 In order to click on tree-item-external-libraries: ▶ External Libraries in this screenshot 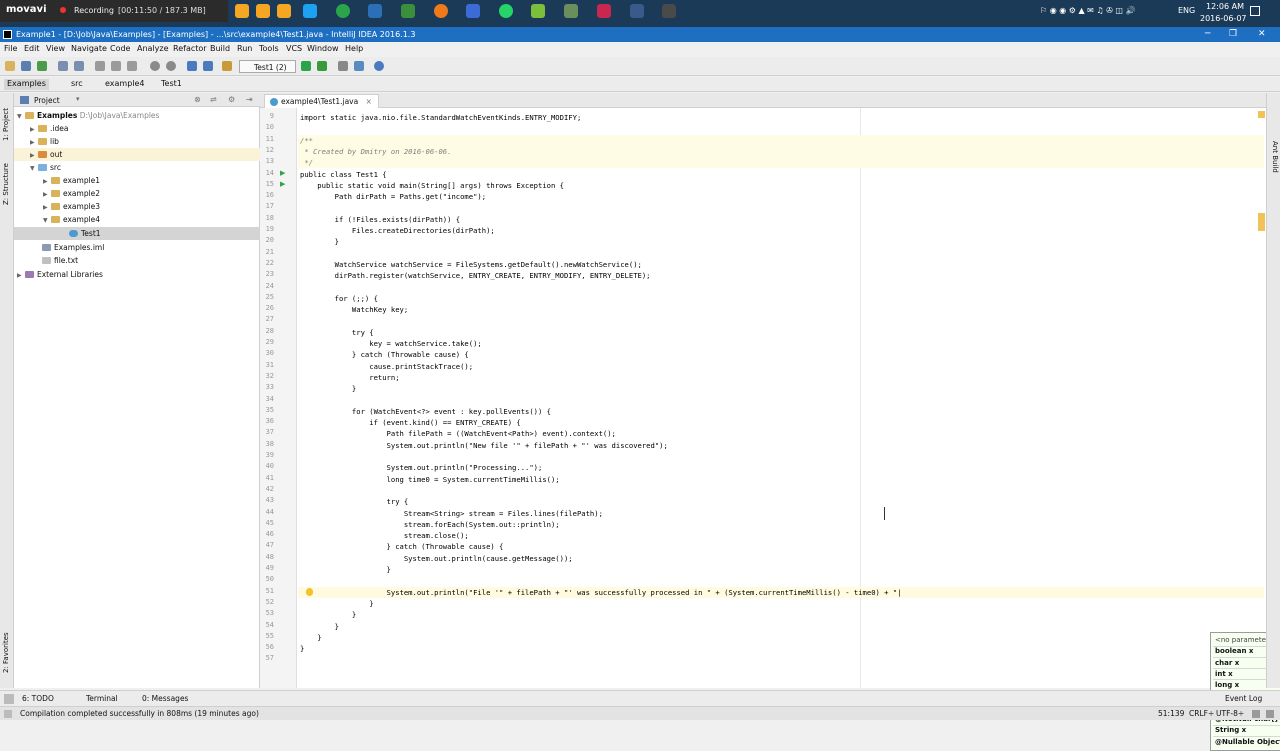, I will do `click(137, 274)`.